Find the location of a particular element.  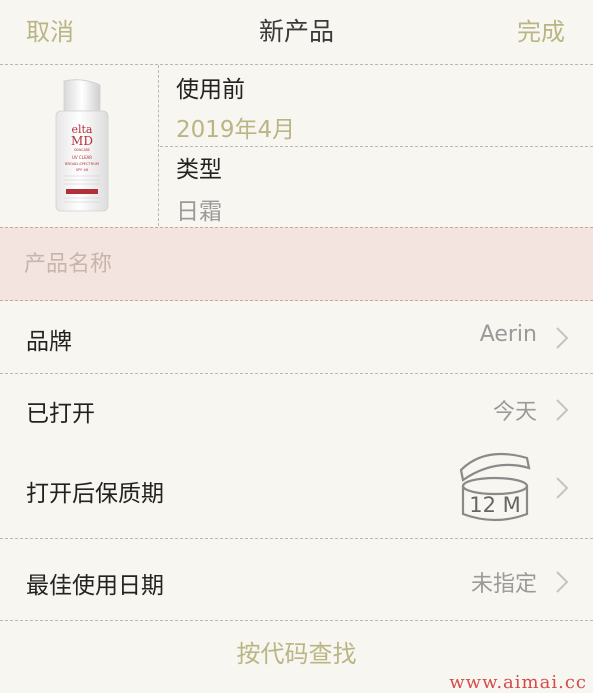

period-after-opening-label: 打开后保质期 is located at coordinates (95, 494).